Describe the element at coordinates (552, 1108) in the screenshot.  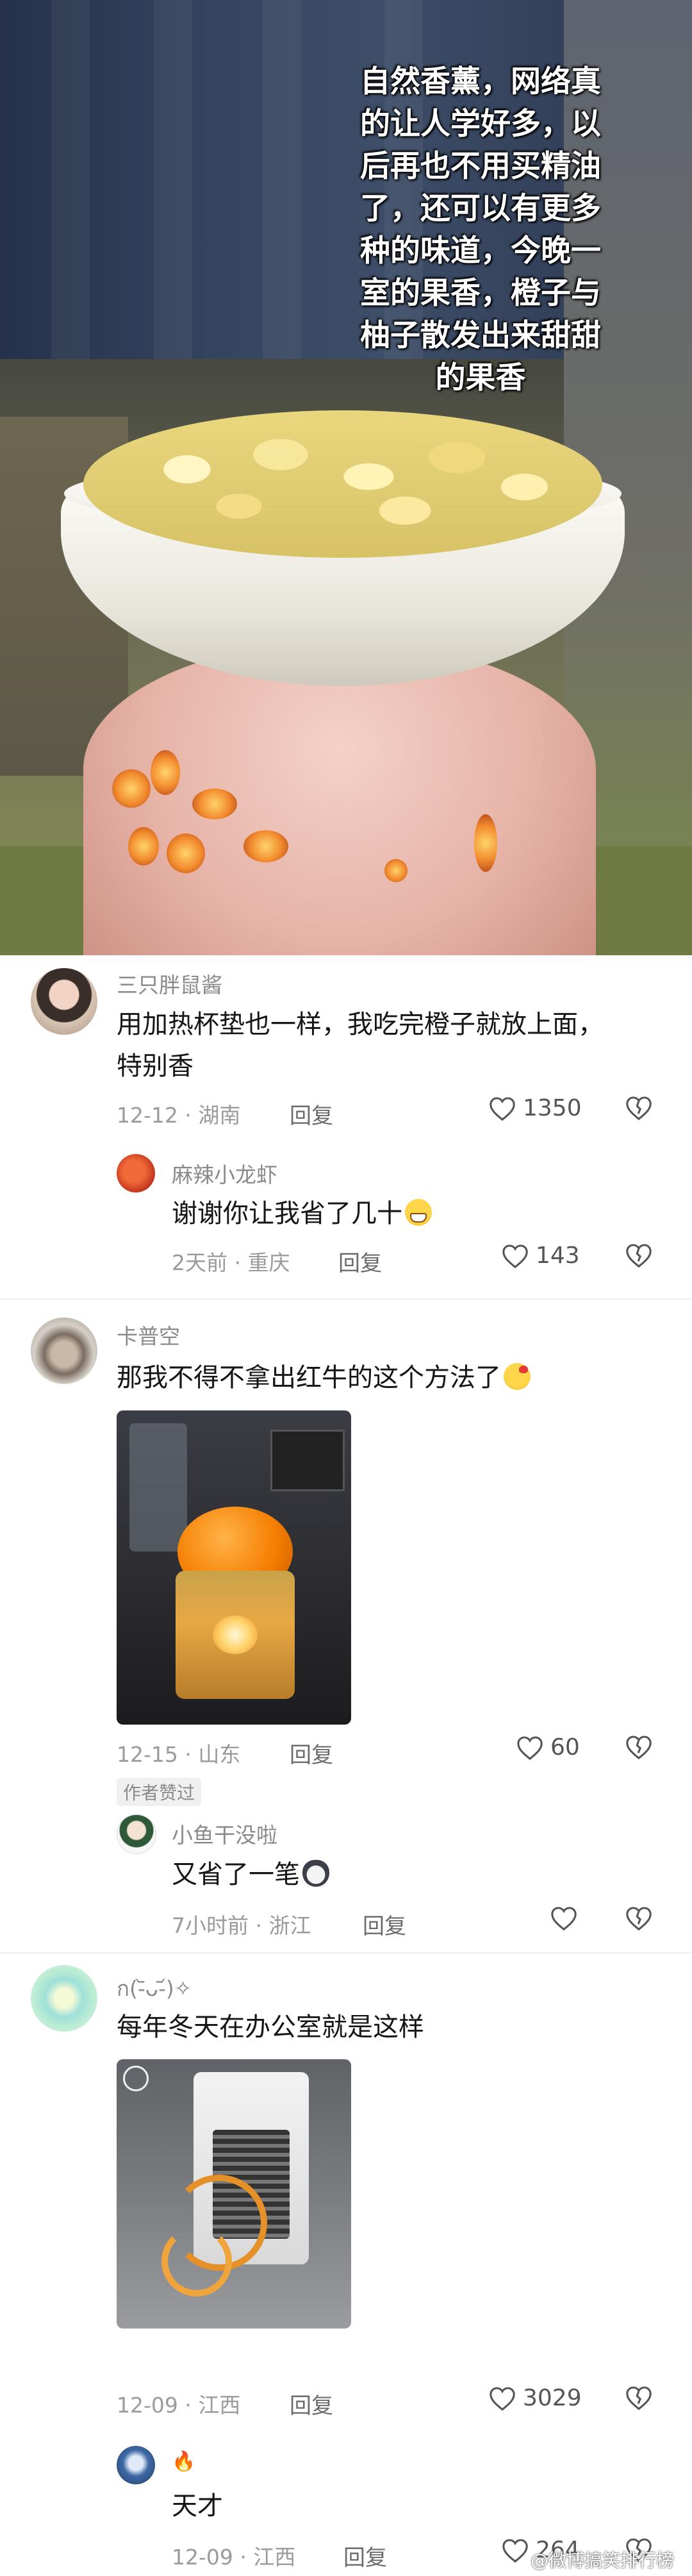
I see `like-count: 1350` at that location.